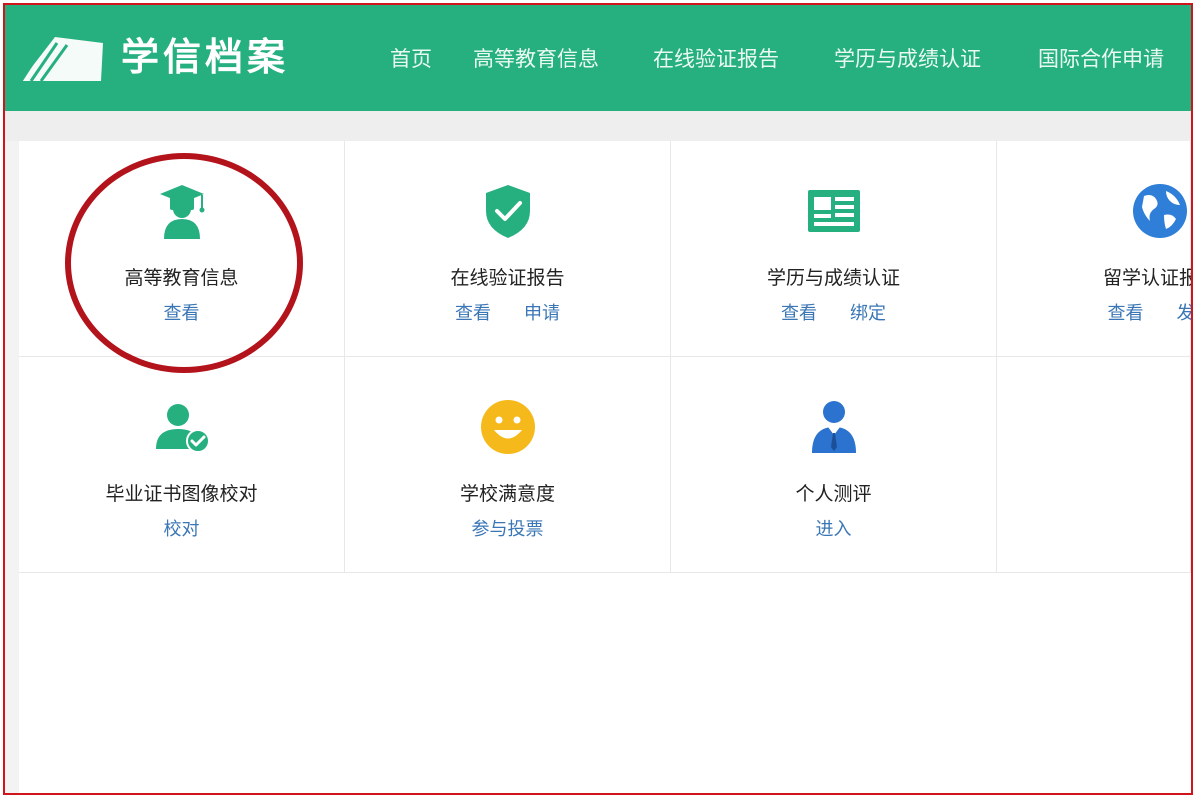 The image size is (1200, 800). I want to click on service-card-diploma-image-proofread: 毕业证书图像校对 校对, so click(182, 465).